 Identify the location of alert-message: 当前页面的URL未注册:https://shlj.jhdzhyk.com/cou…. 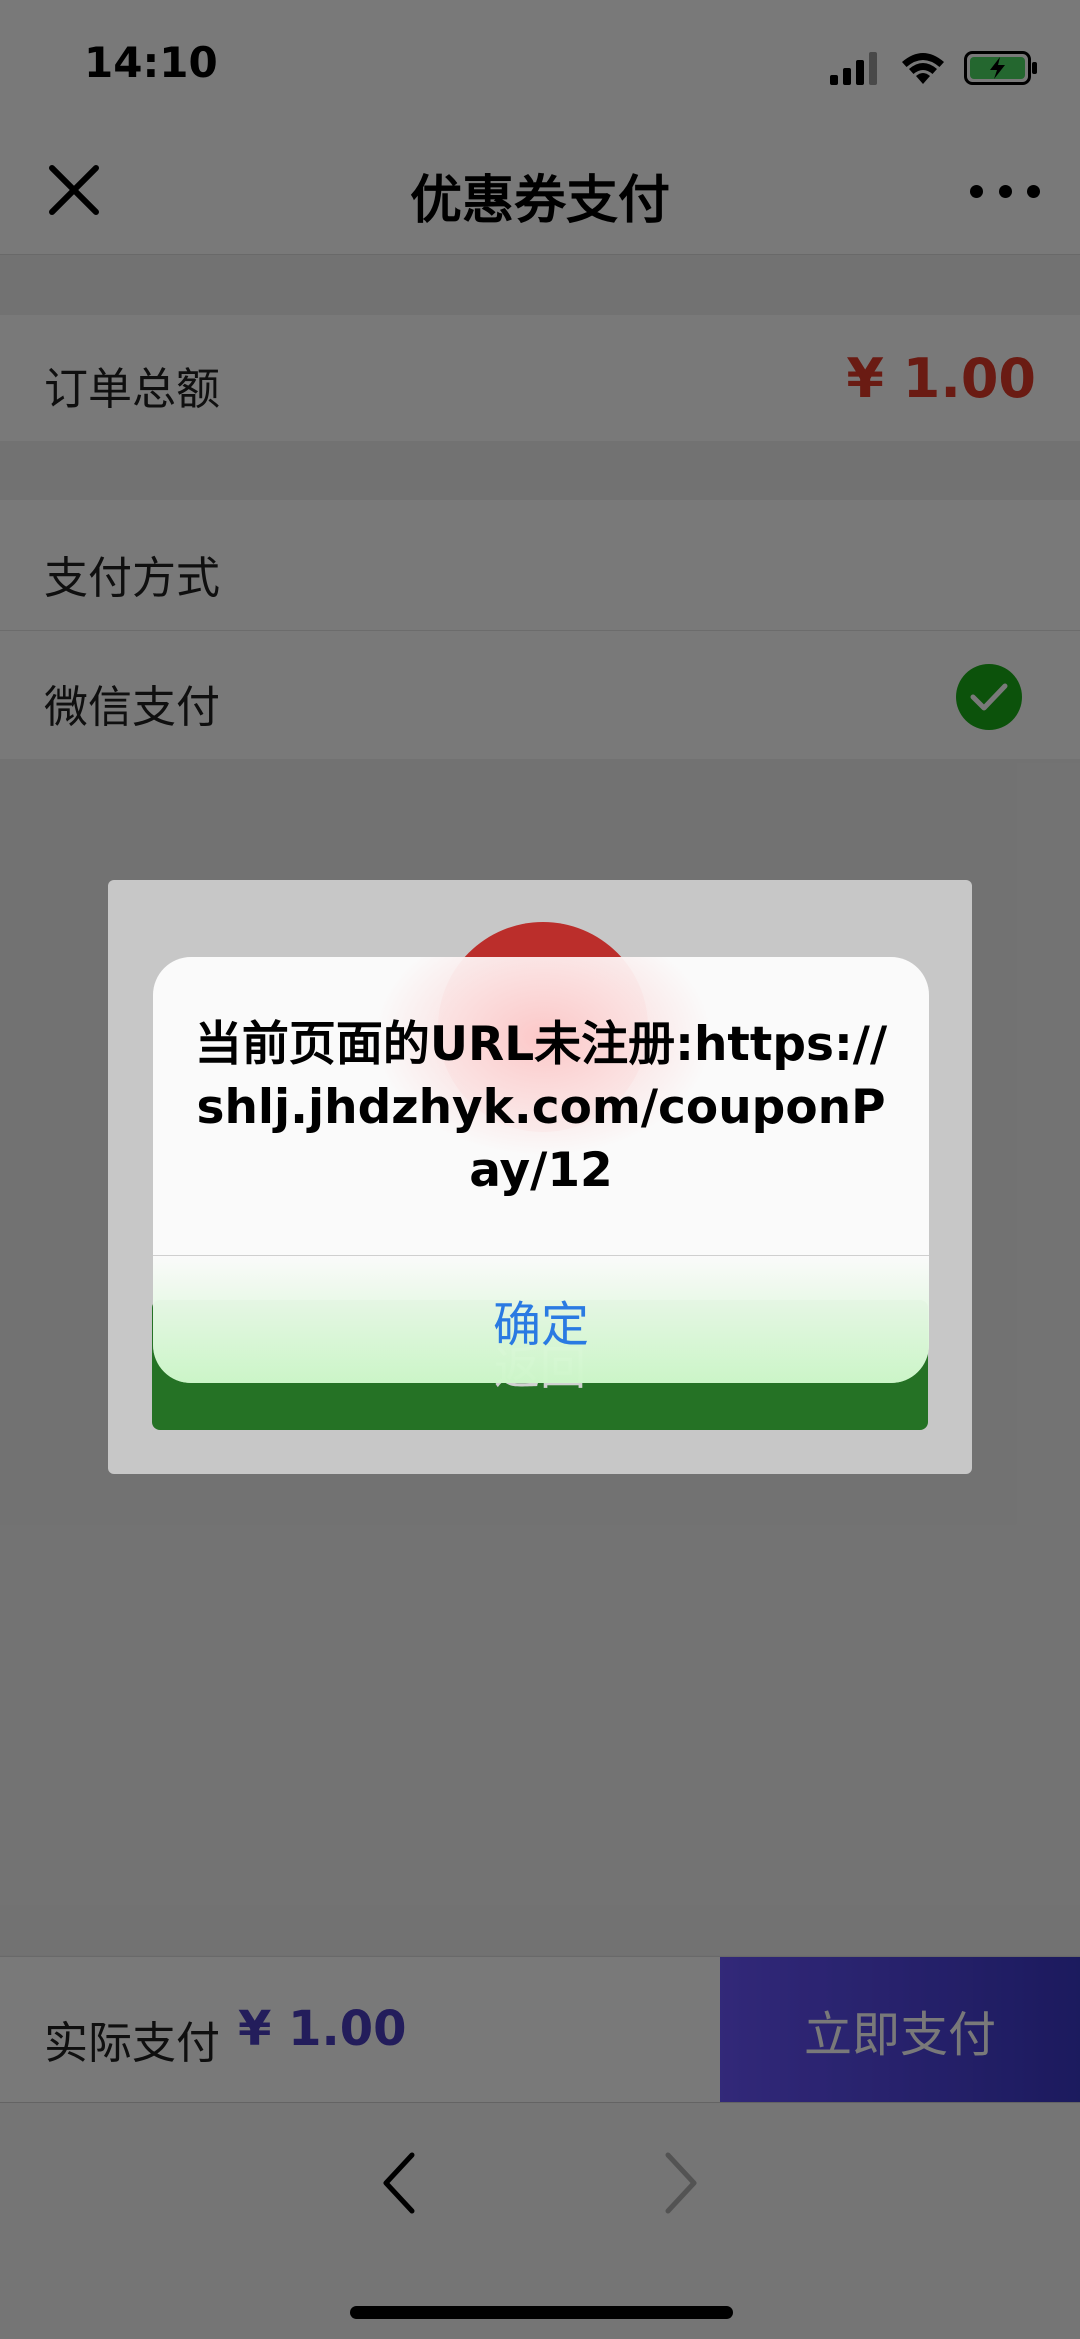
(541, 1107).